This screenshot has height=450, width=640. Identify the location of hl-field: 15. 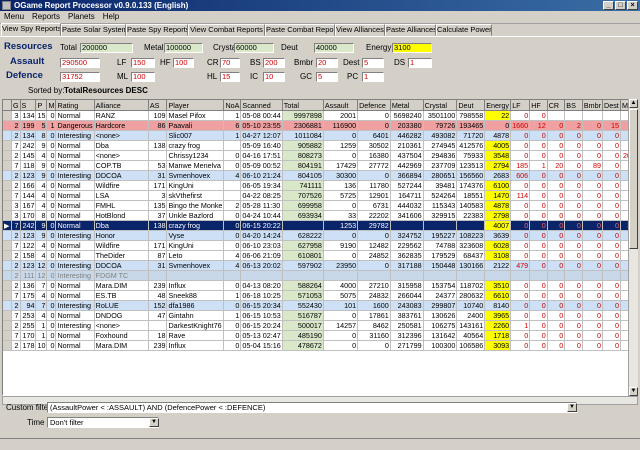
(230, 77).